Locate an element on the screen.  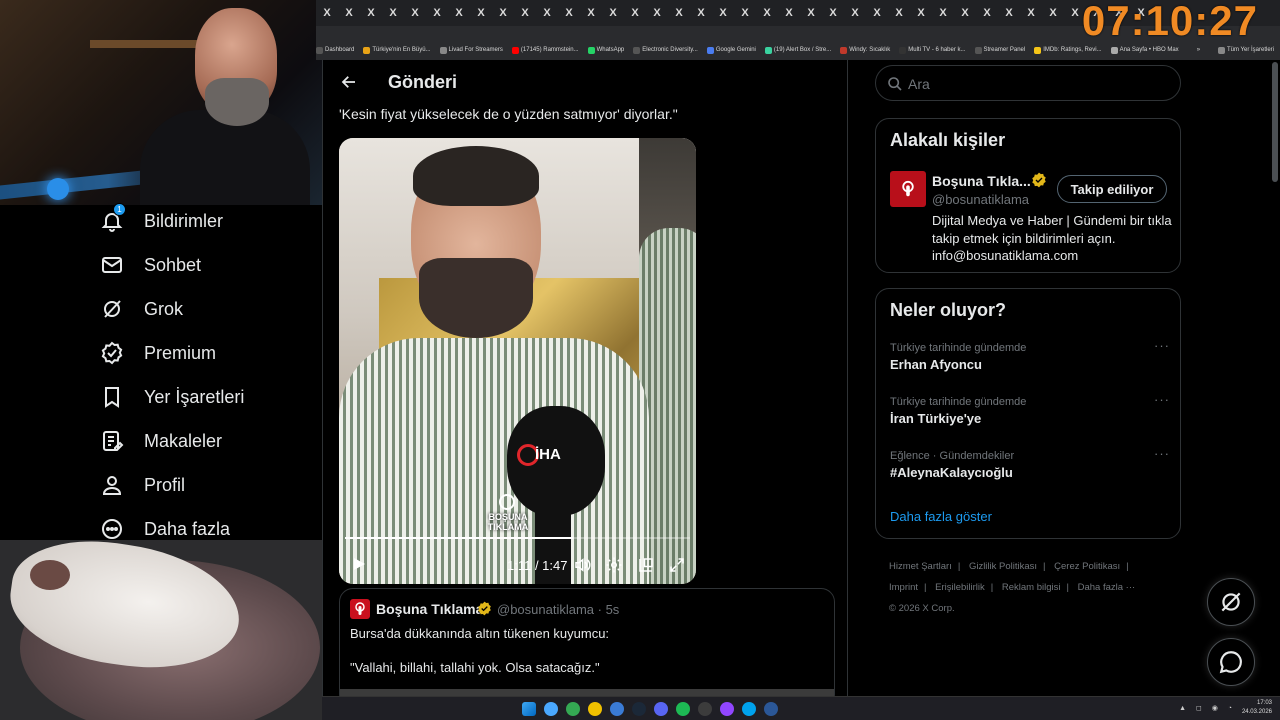
nav-item-more: Daha fazla is located at coordinates (165, 529).